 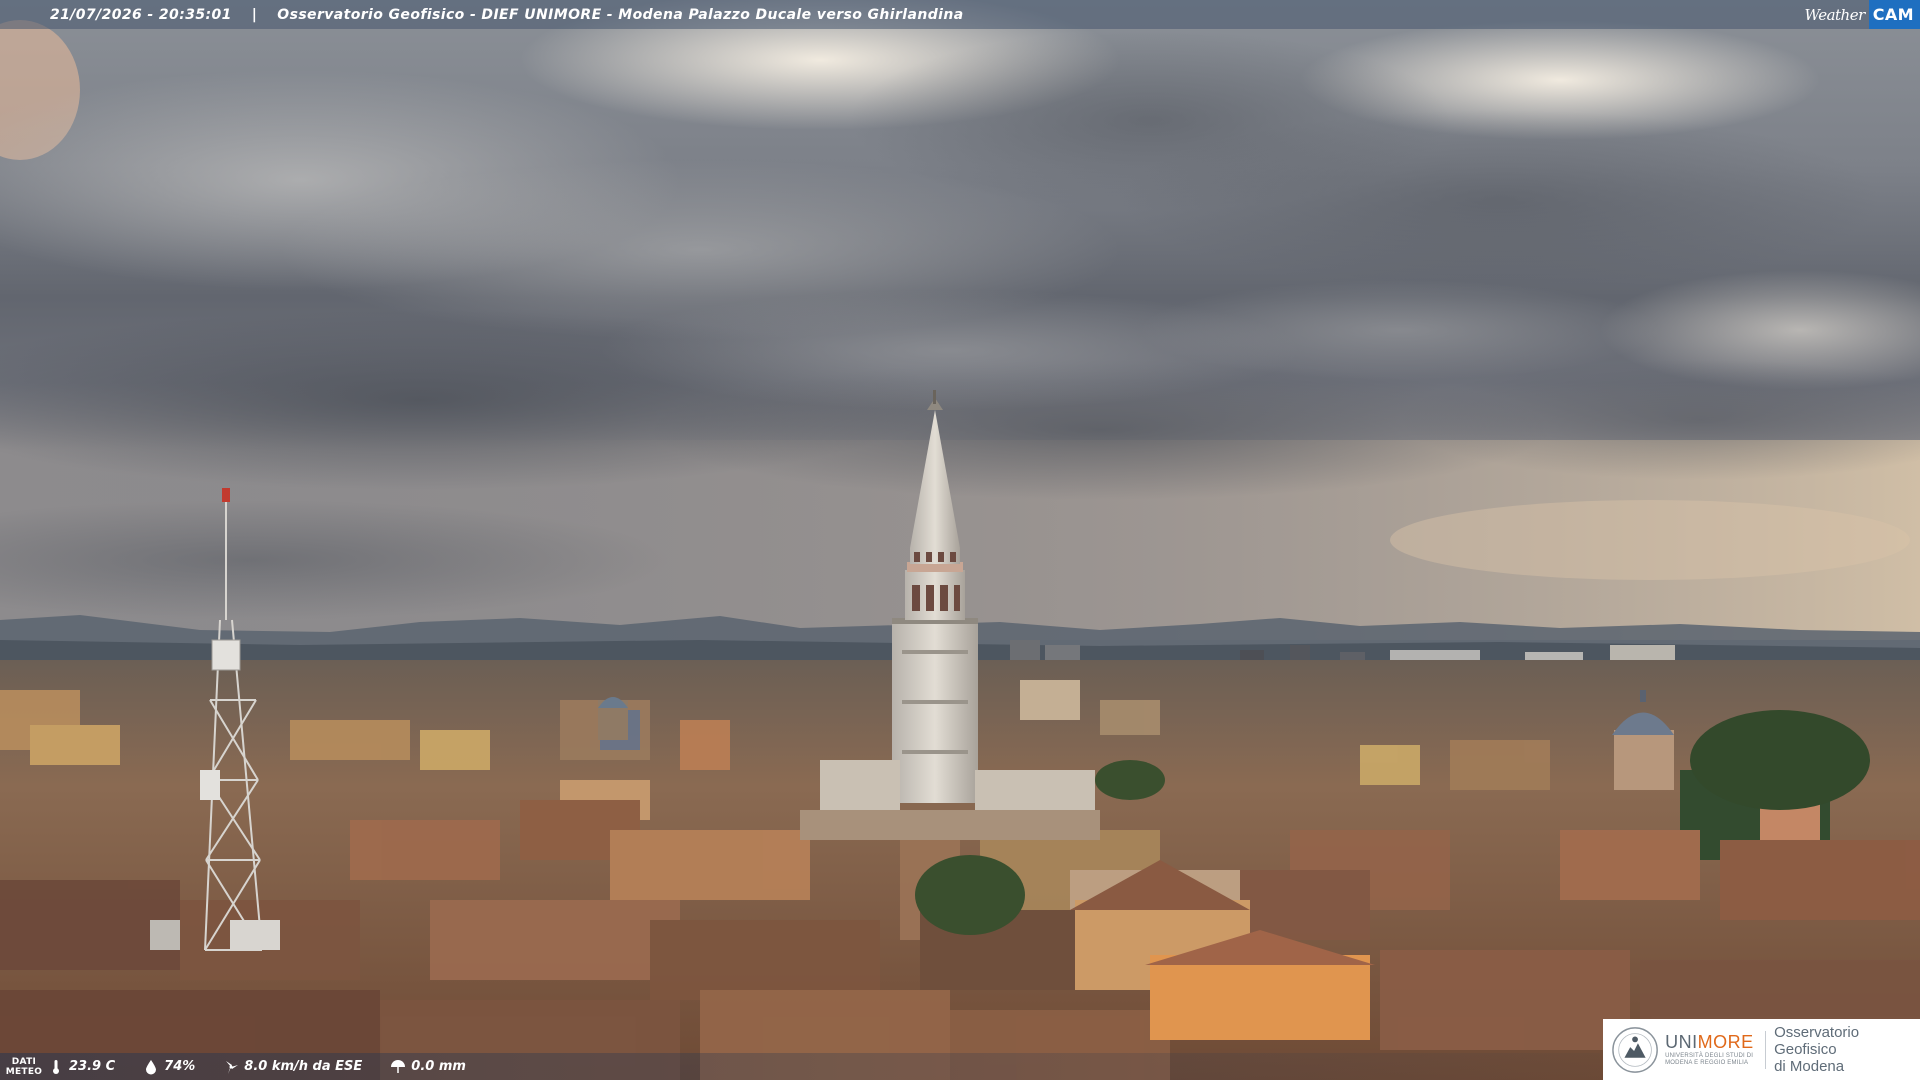 What do you see at coordinates (1766, 1049) in the screenshot?
I see `logo-divider` at bounding box center [1766, 1049].